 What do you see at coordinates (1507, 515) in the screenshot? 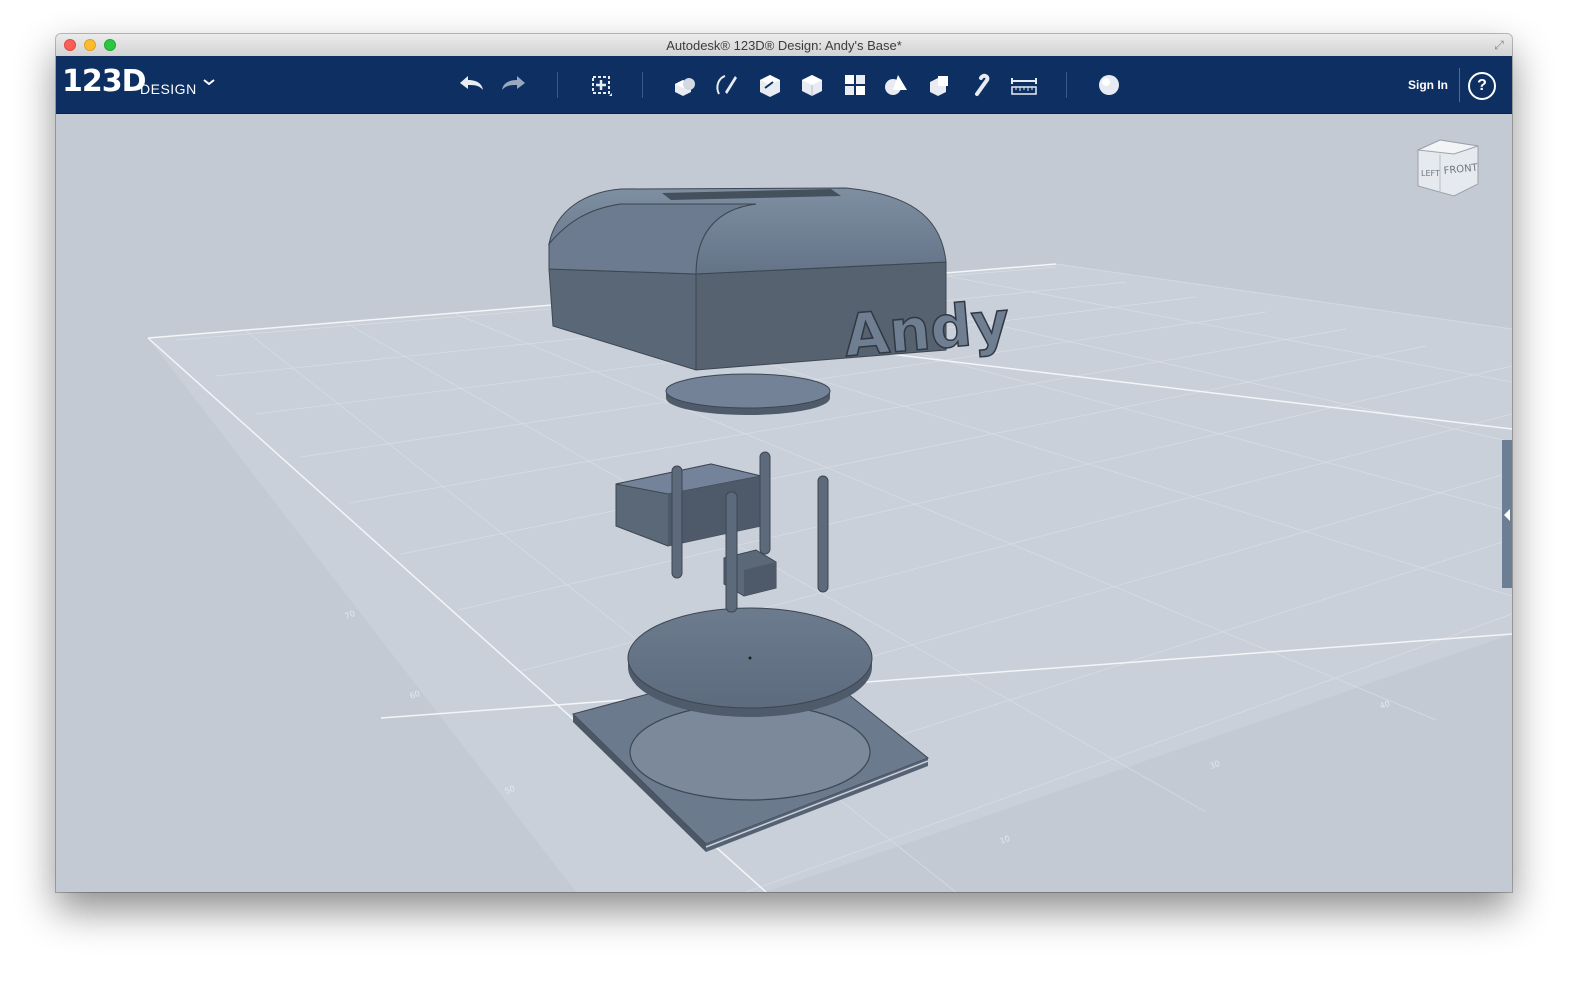
I see `panel-expand-arrow-icon` at bounding box center [1507, 515].